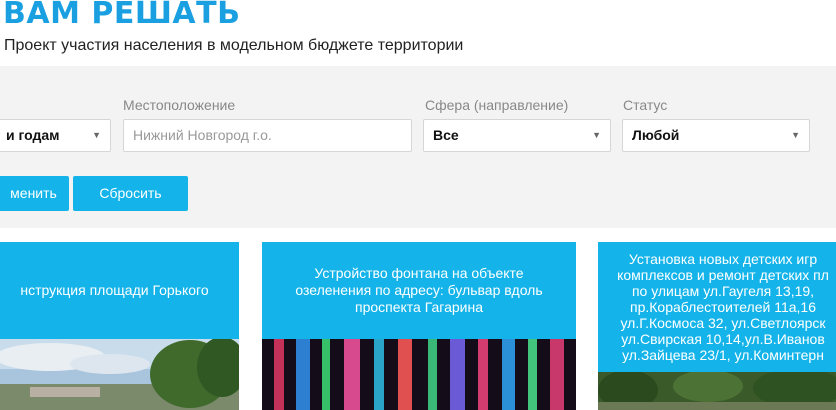 The height and width of the screenshot is (410, 836). Describe the element at coordinates (33, 135) in the screenshot. I see `year-select-value: и годам` at that location.